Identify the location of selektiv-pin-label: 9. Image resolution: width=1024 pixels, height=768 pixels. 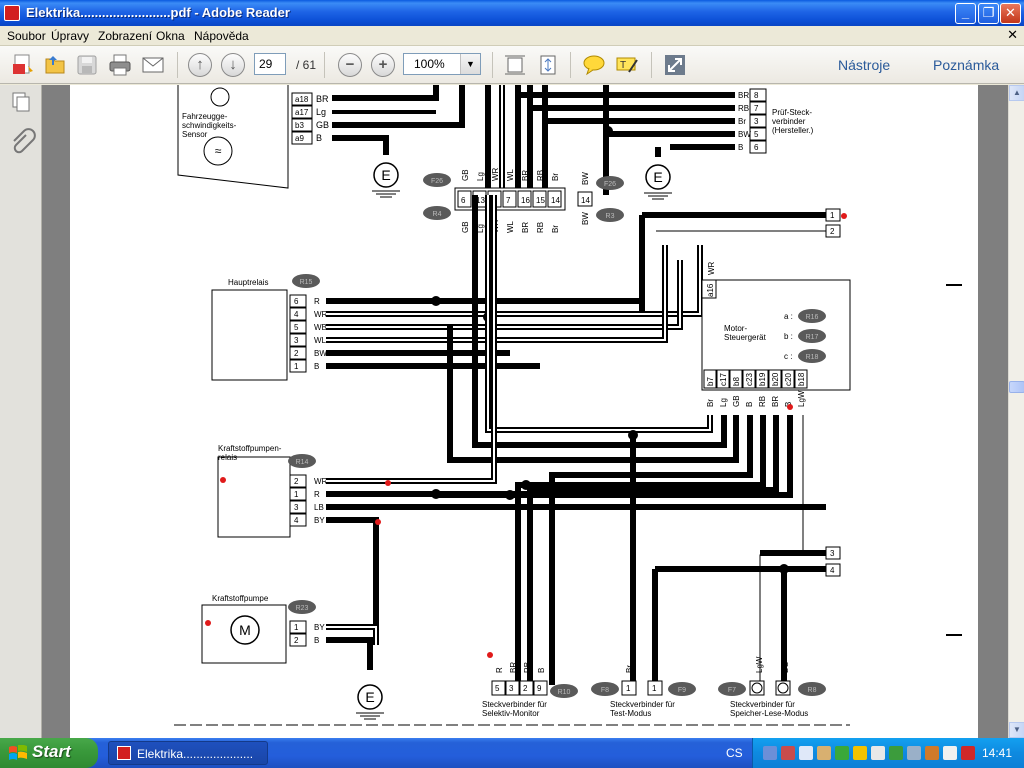
(539, 688).